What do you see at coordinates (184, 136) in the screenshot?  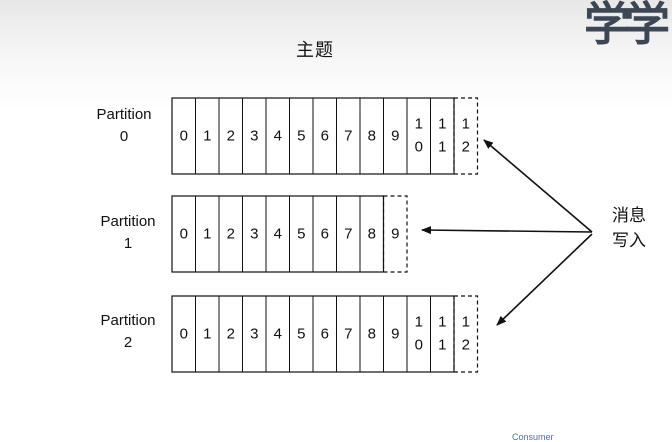 I see `partition-0-offset-0: 0` at bounding box center [184, 136].